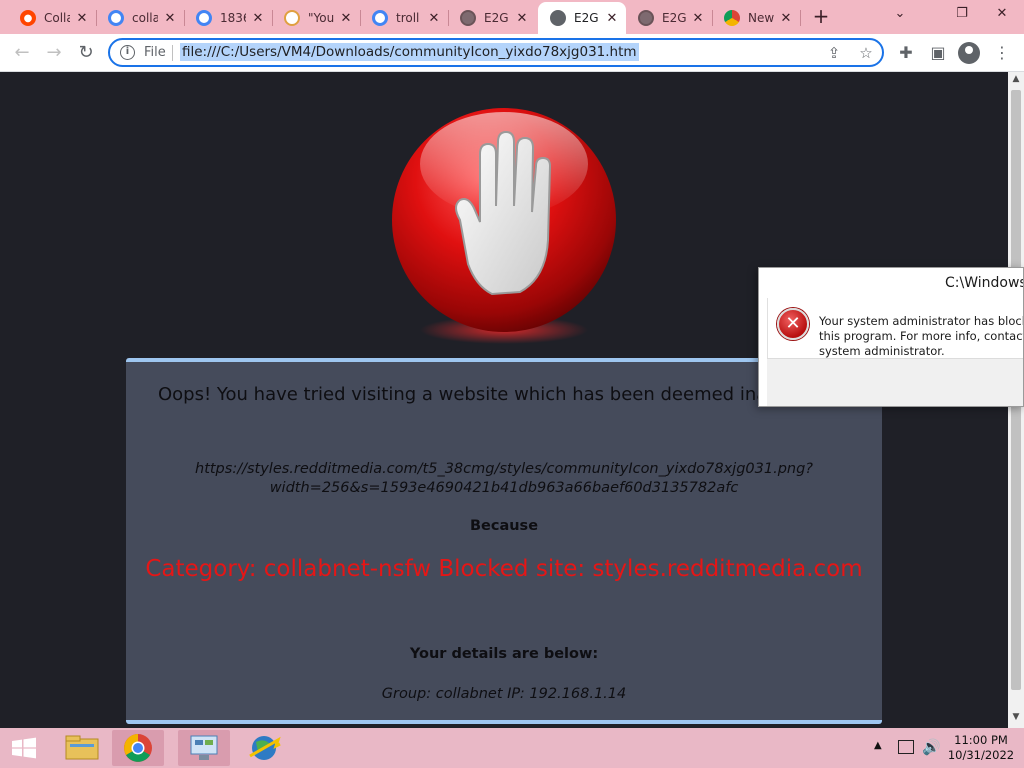 This screenshot has width=1024, height=768. I want to click on tab-e2g-active: E2G ✕, so click(582, 18).